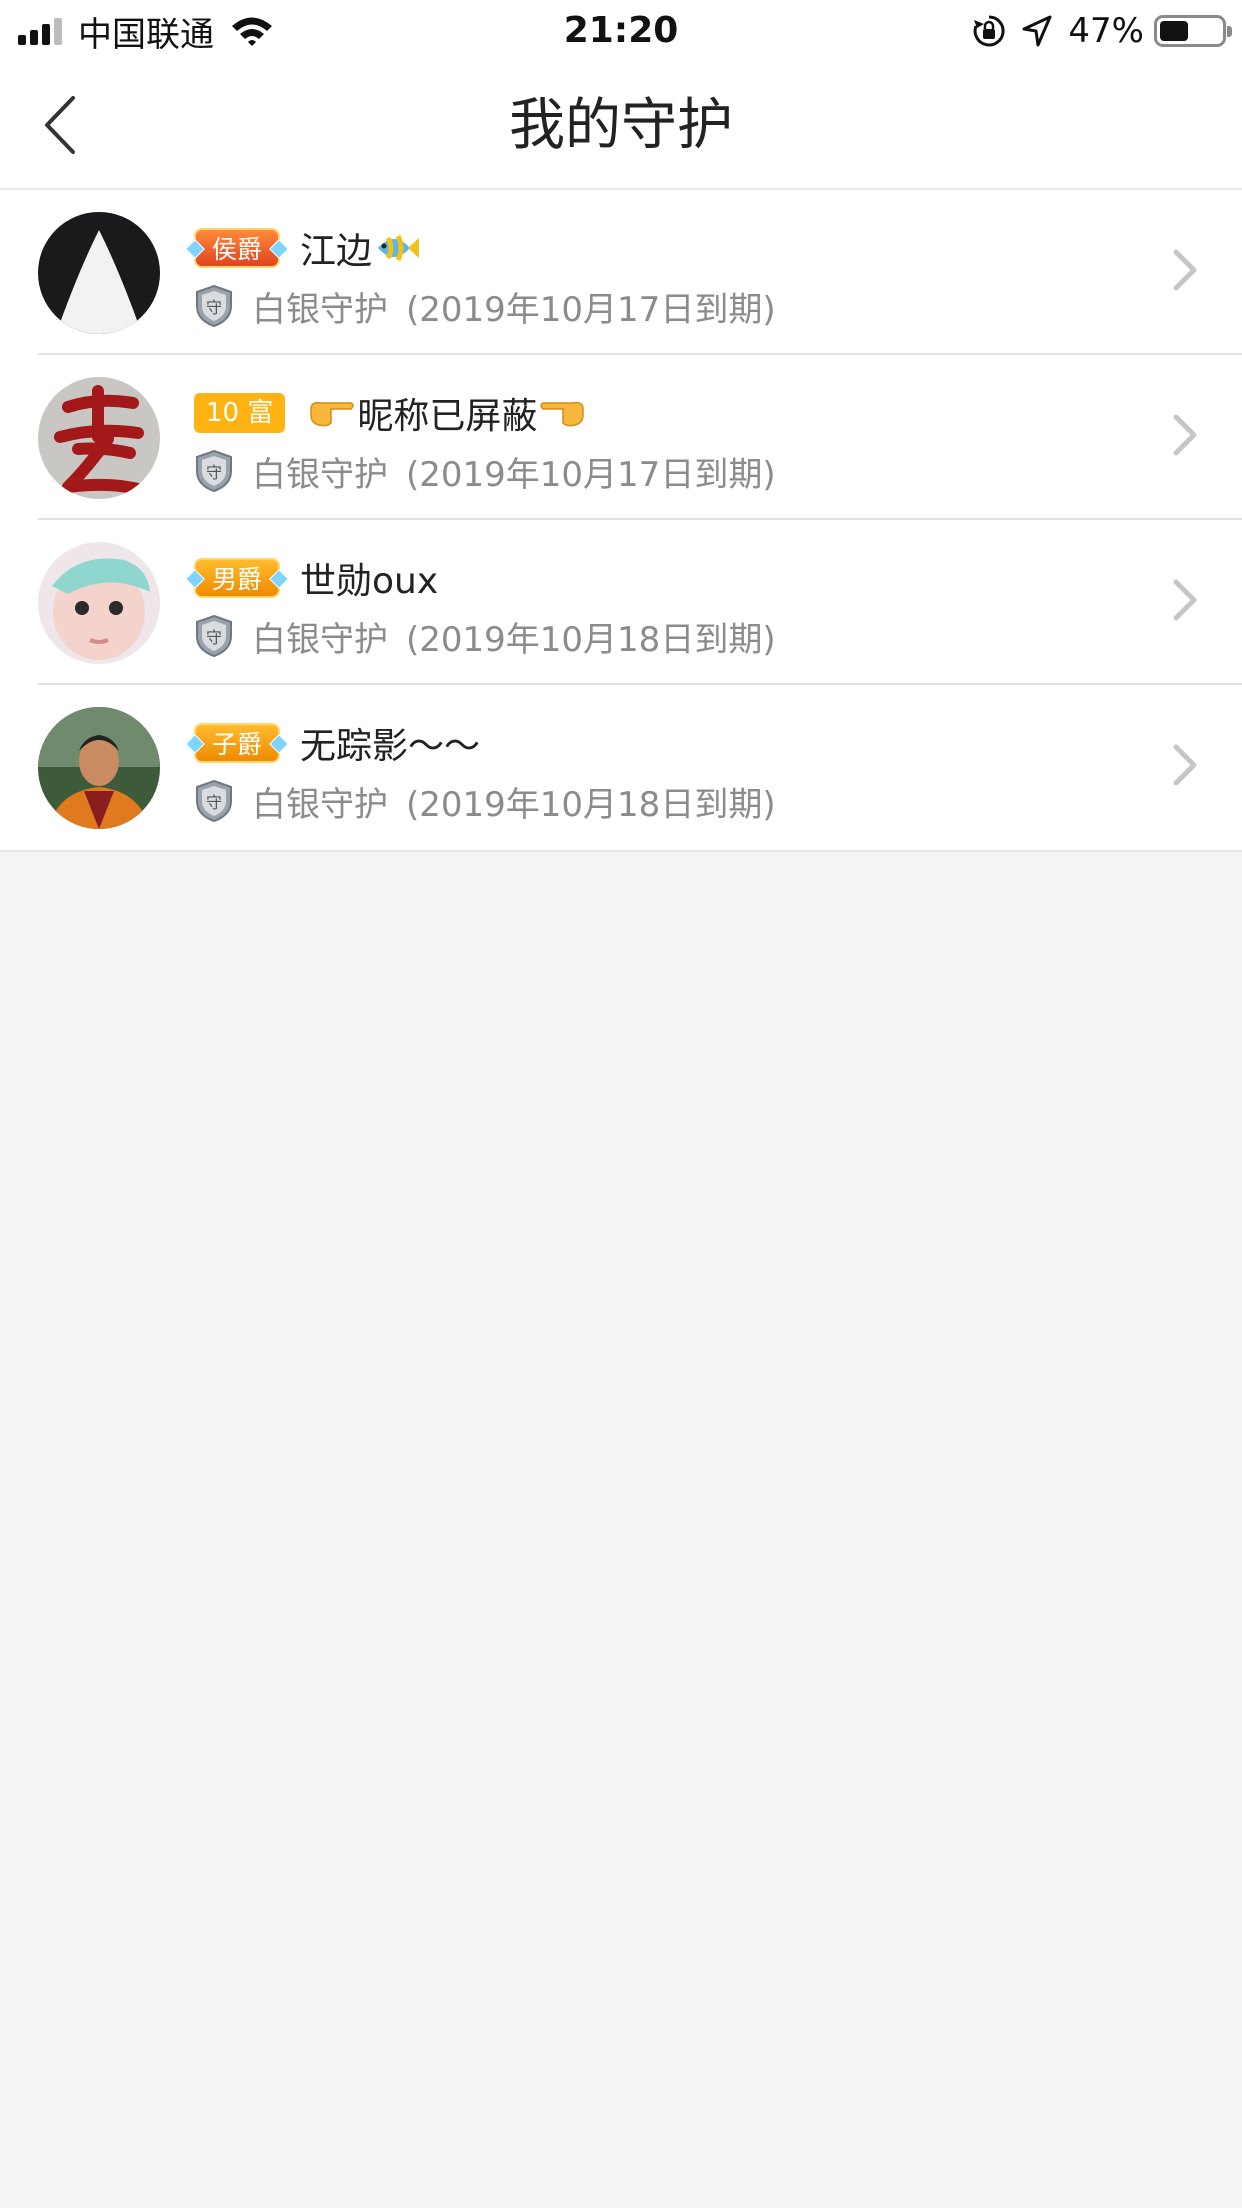 Image resolution: width=1242 pixels, height=2208 pixels. I want to click on rank-badge: 侯爵, so click(237, 248).